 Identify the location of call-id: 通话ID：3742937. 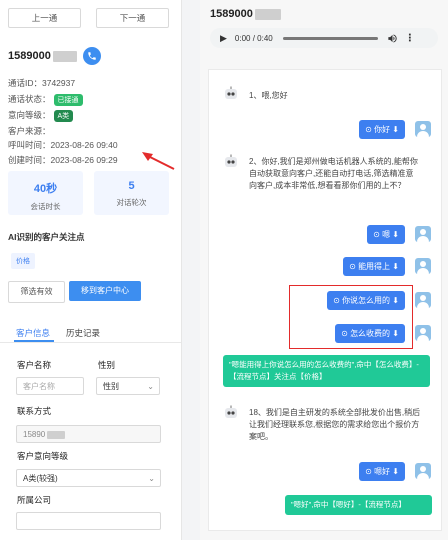
(42, 83).